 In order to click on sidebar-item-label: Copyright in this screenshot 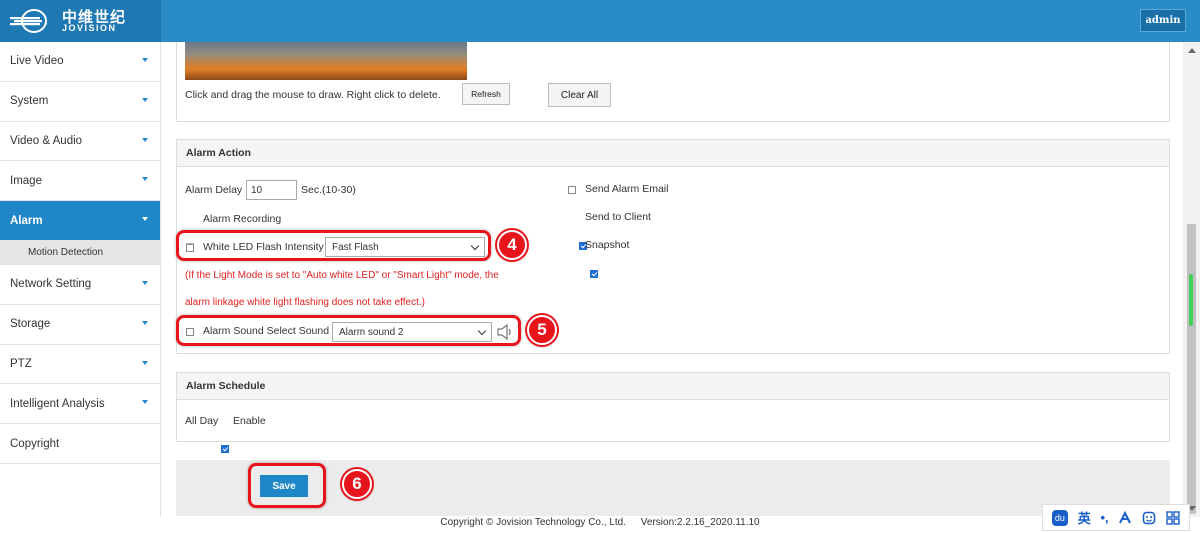, I will do `click(35, 443)`.